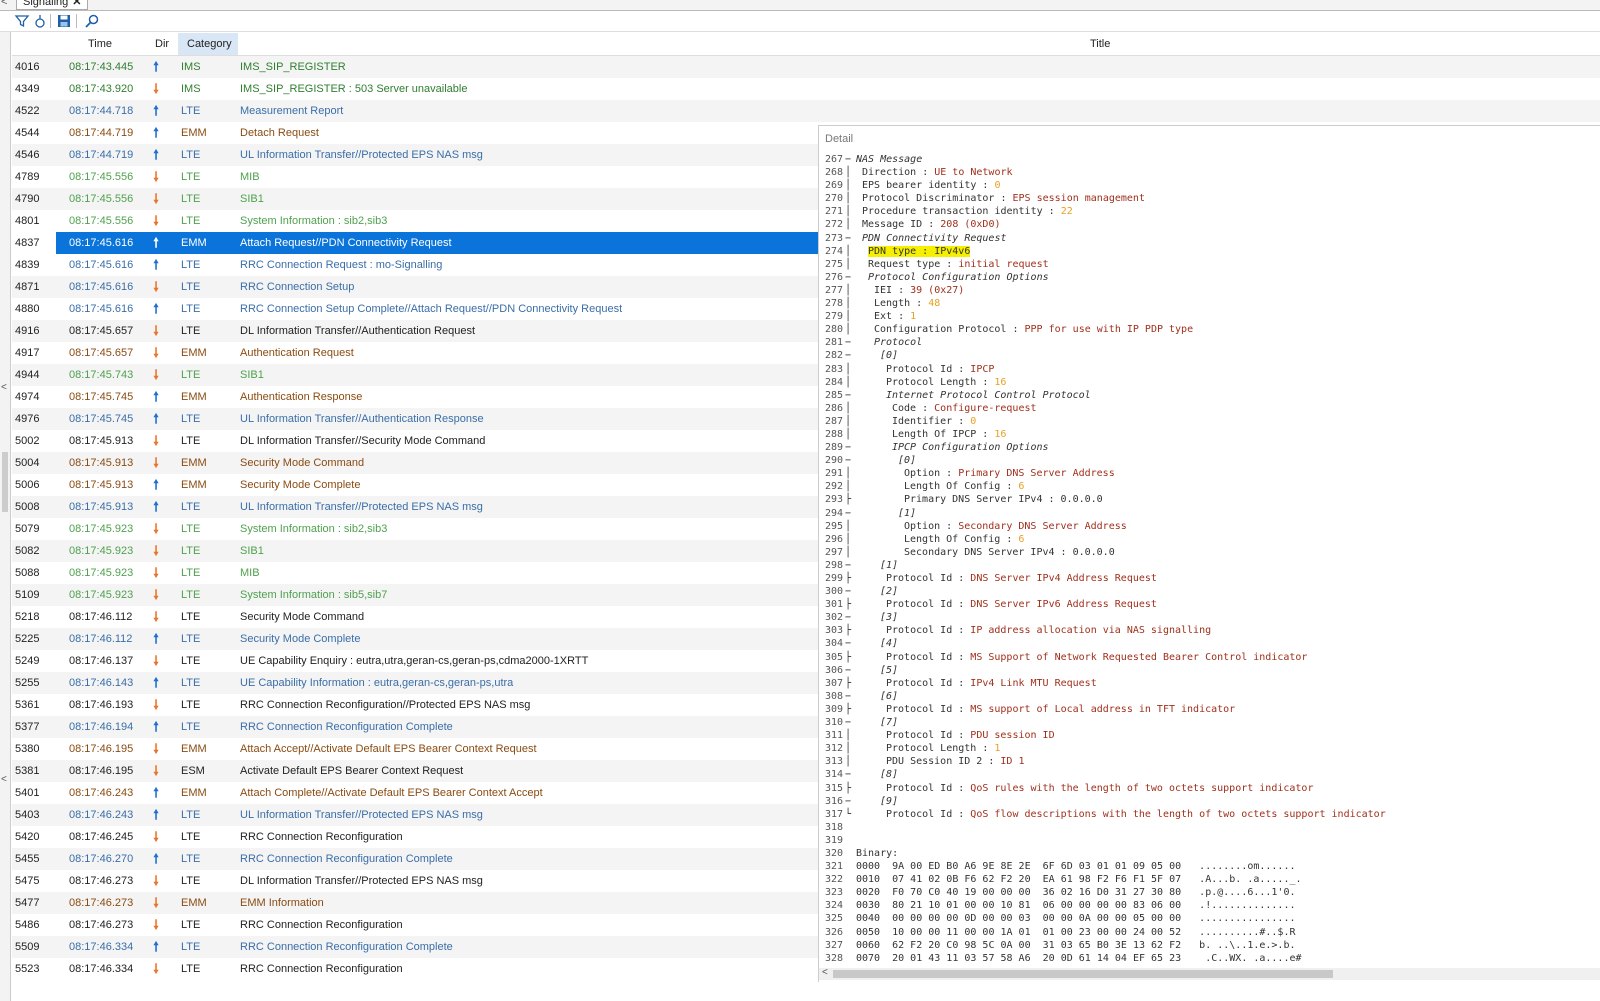 The image size is (1600, 1001). What do you see at coordinates (194, 485) in the screenshot?
I see `row-category: EMM` at bounding box center [194, 485].